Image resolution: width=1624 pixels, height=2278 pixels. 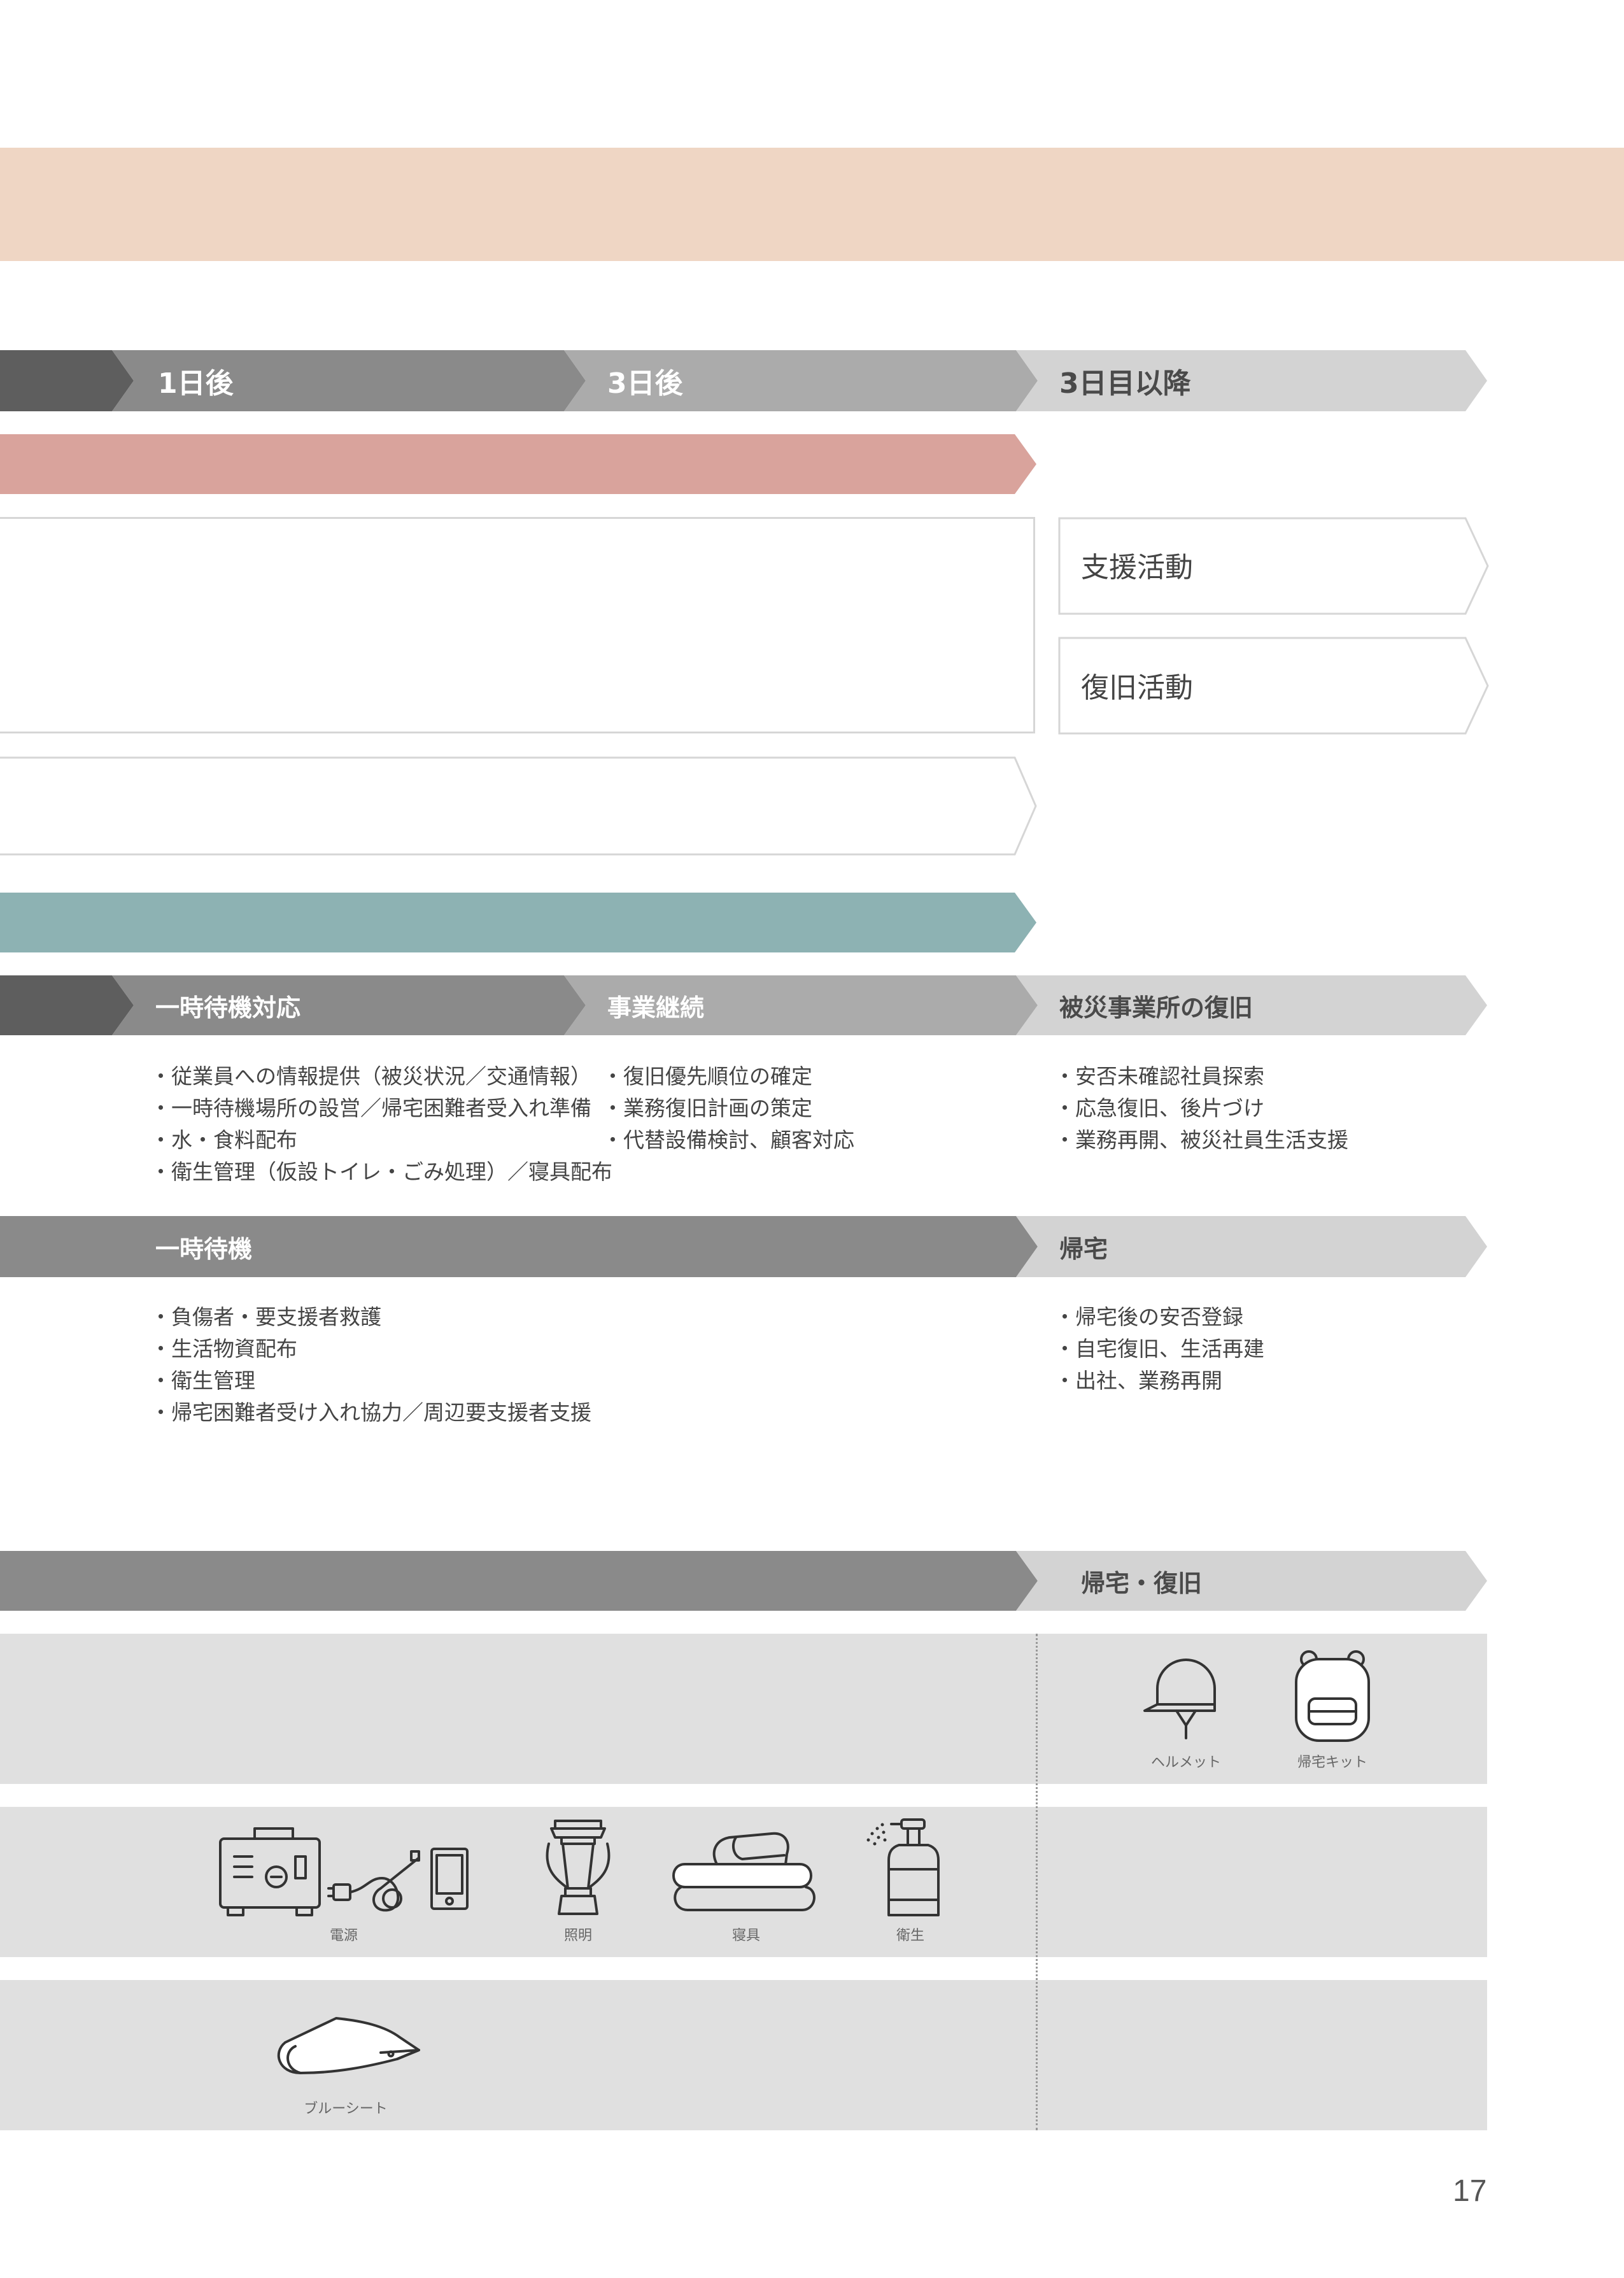 I want to click on list-item: 自宅復旧、生活再建, so click(x=1159, y=1349).